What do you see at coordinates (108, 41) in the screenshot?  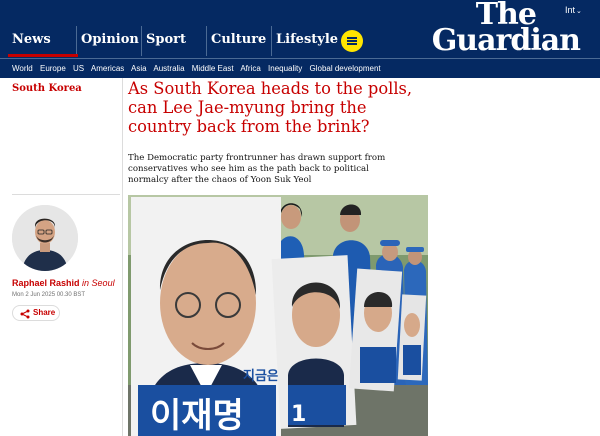 I see `pillar-opinion: Opinion` at bounding box center [108, 41].